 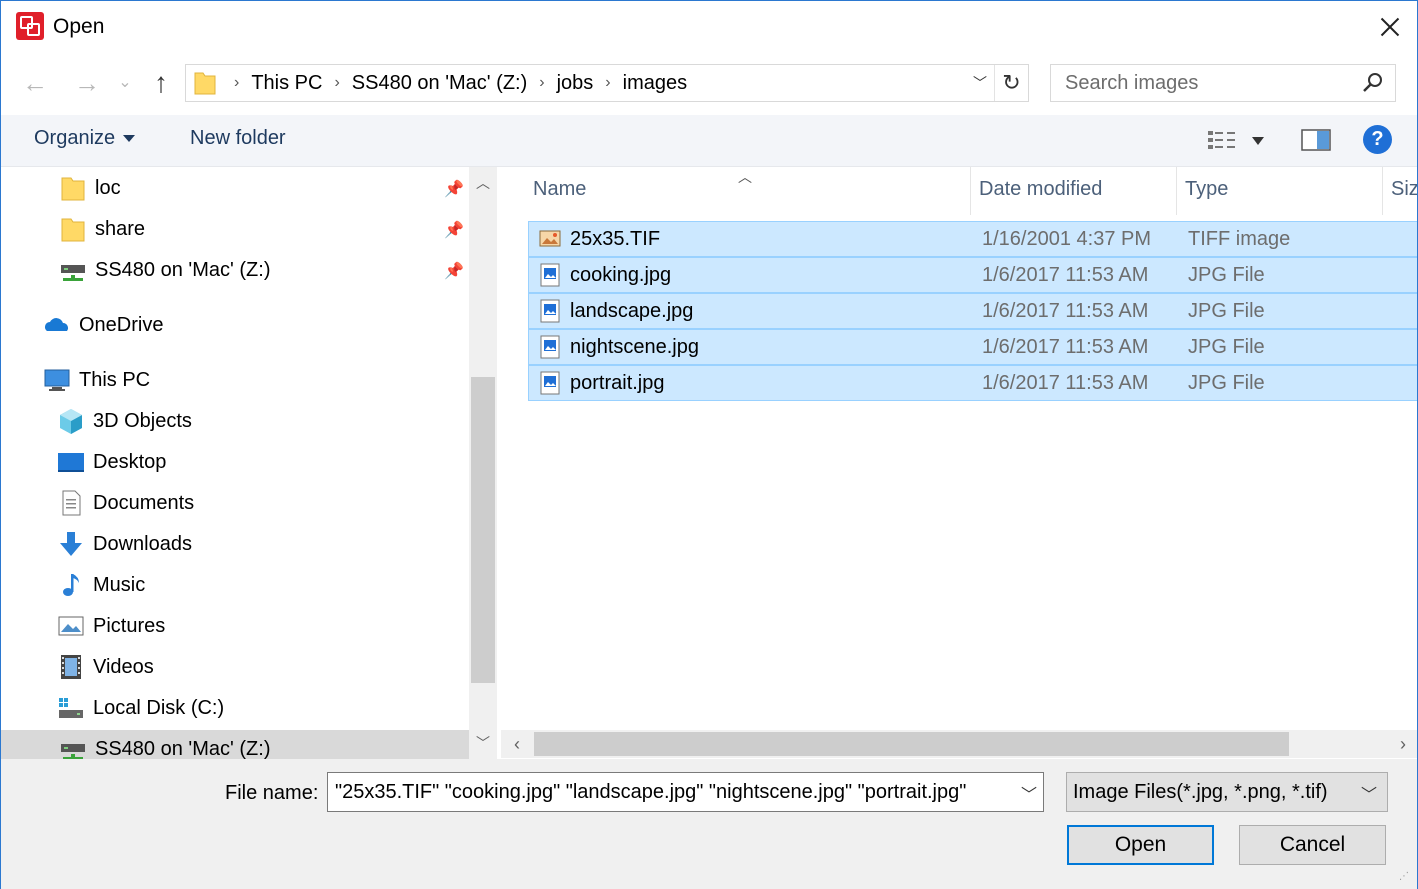 I want to click on nav-item-documents: Documents, so click(x=125, y=503).